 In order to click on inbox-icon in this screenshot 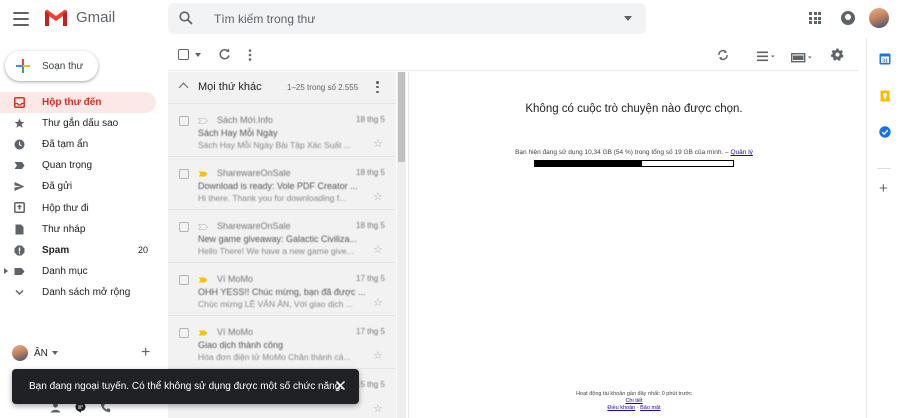, I will do `click(19, 102)`.